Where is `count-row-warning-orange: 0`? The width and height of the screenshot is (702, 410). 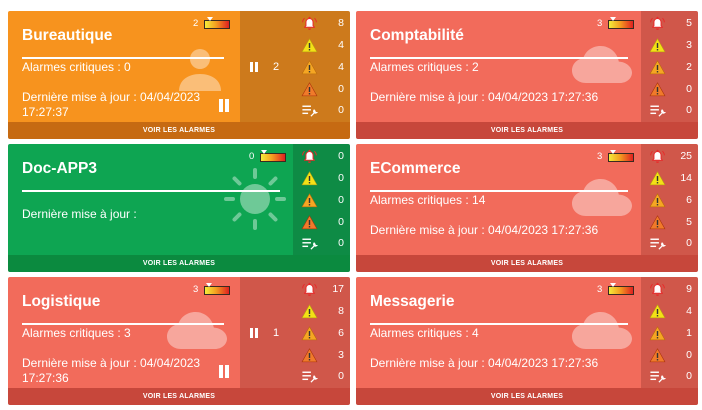
count-row-warning-orange: 0 is located at coordinates (321, 200).